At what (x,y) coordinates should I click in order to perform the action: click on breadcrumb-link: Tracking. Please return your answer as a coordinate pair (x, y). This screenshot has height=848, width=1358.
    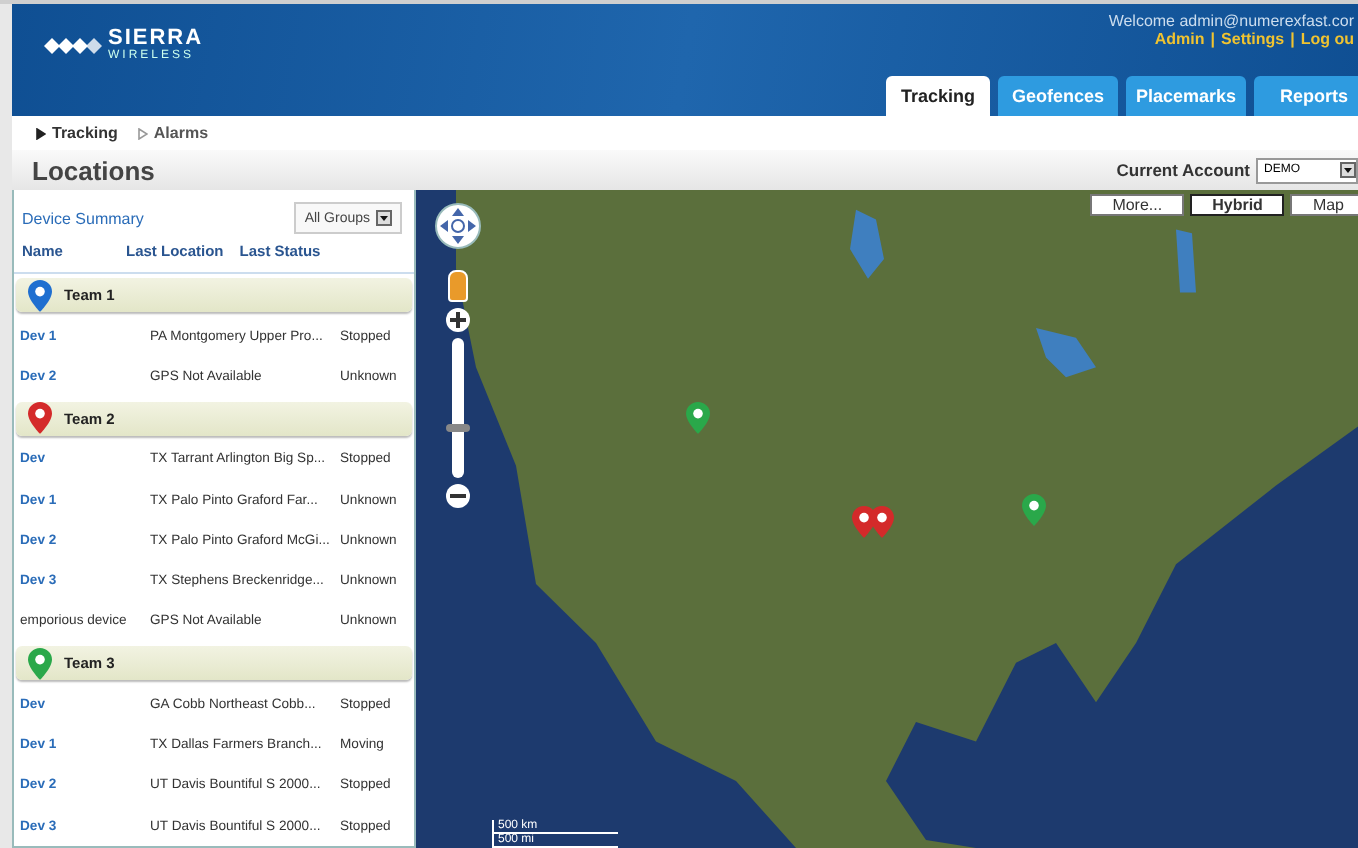
    Looking at the image, I should click on (85, 133).